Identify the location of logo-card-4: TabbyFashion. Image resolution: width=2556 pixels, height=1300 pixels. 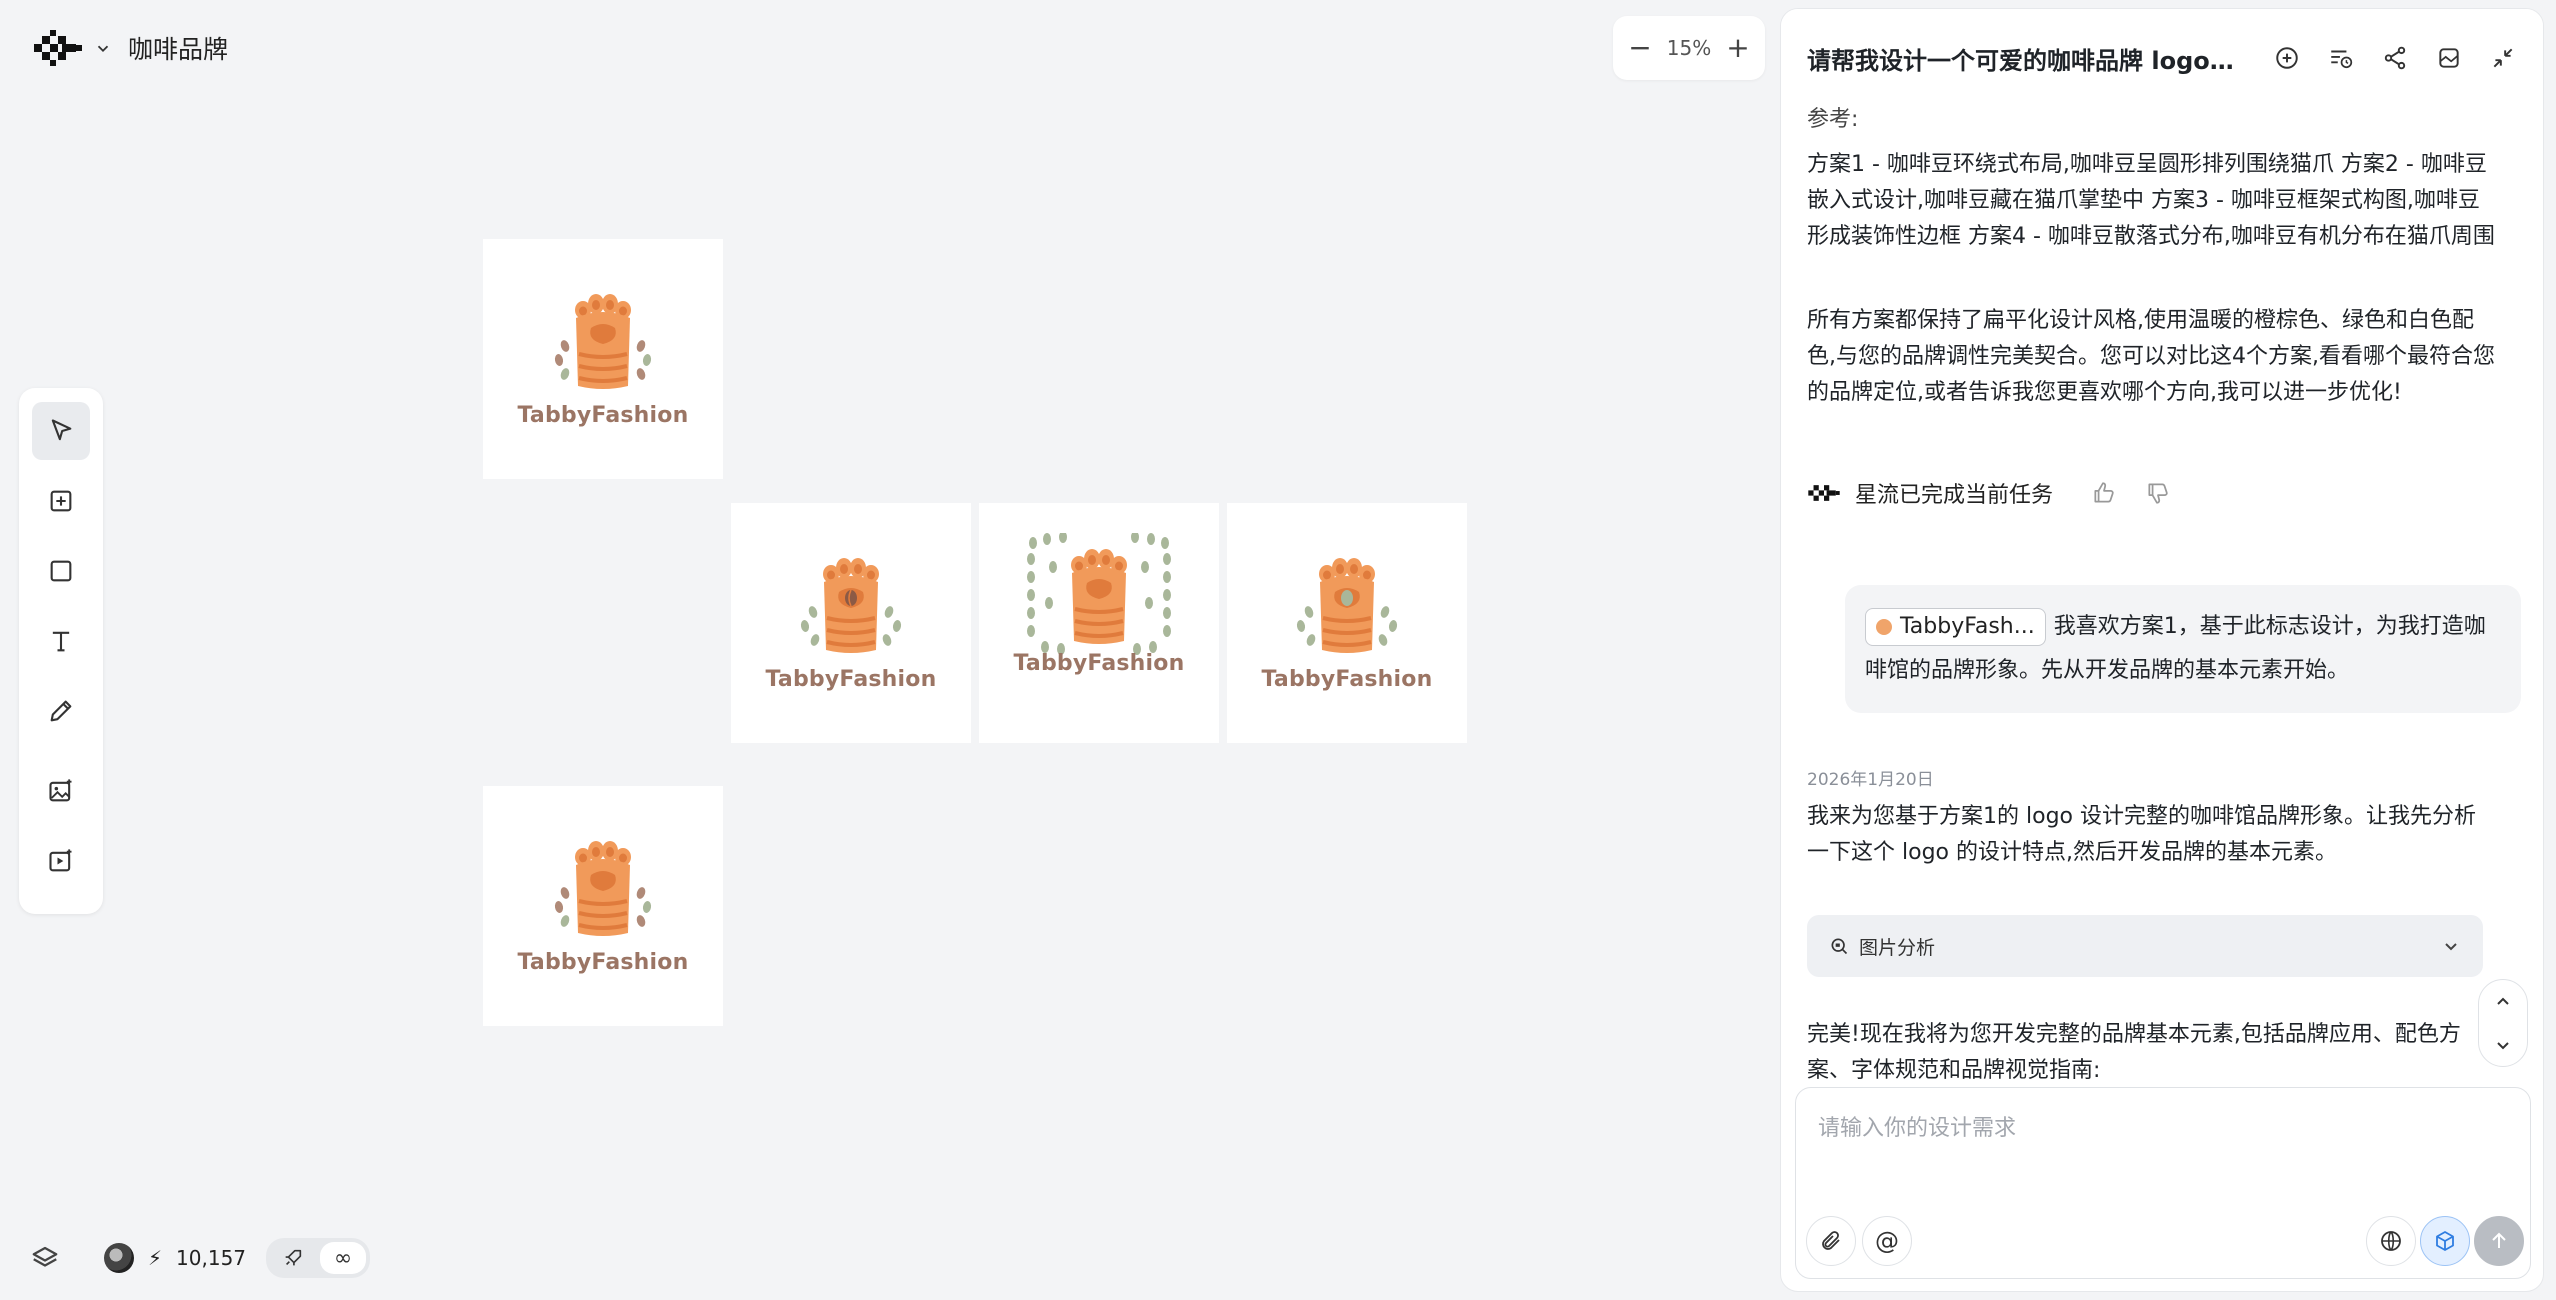
(1347, 623).